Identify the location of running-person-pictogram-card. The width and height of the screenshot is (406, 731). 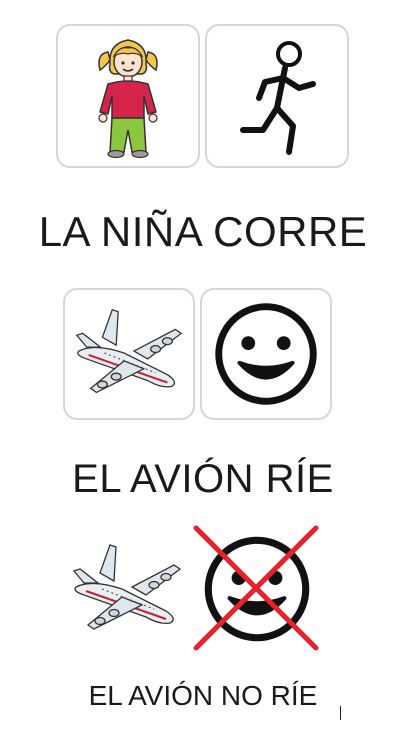
(277, 96).